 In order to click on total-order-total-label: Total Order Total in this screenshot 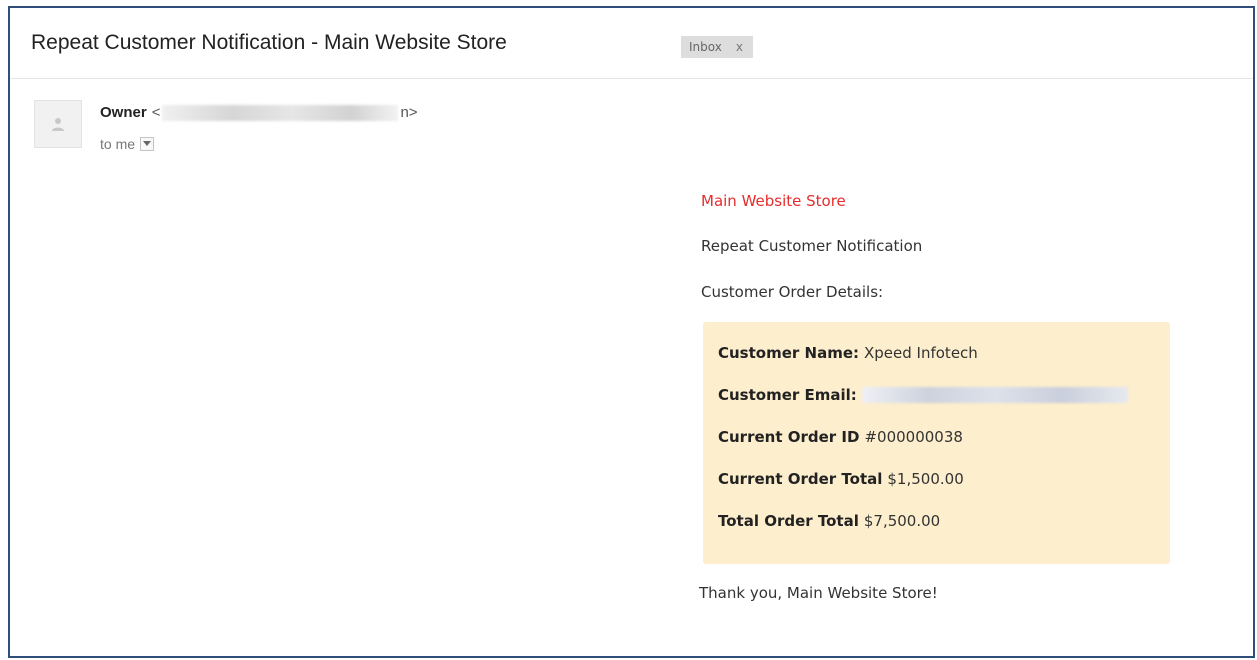, I will do `click(788, 521)`.